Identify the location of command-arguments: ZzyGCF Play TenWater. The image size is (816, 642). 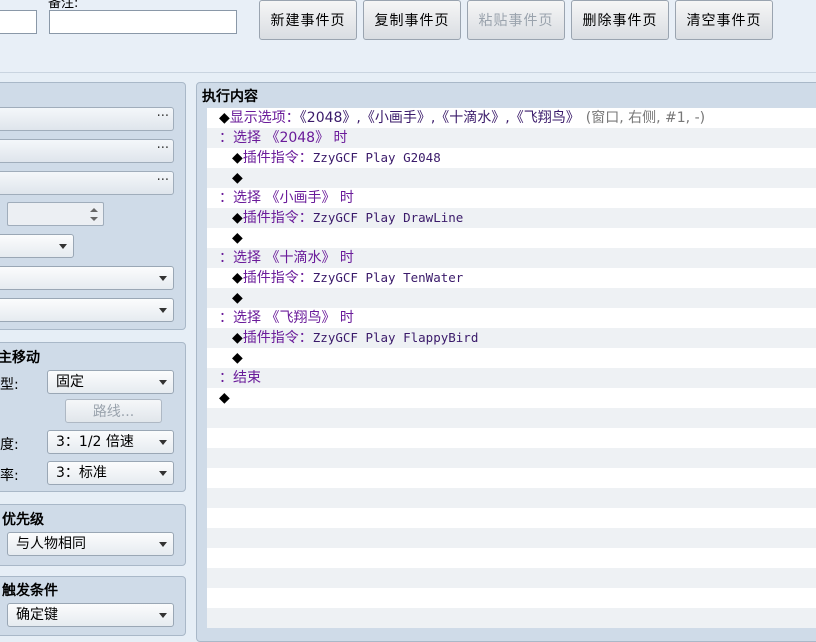
(388, 277).